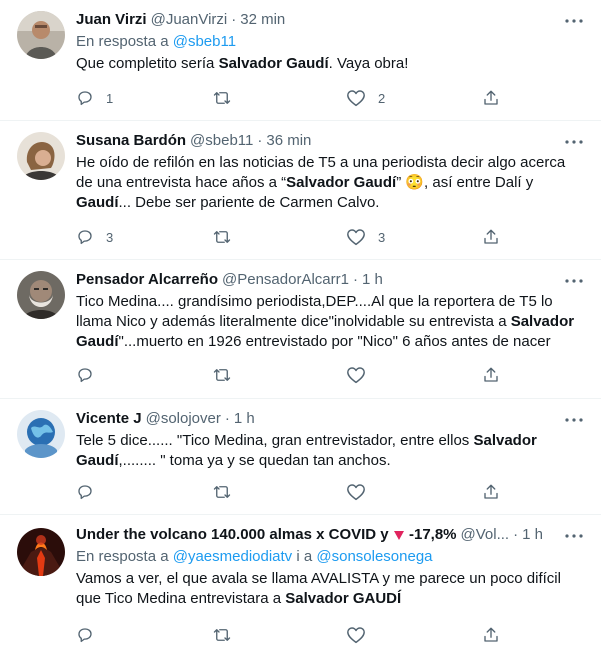 Image resolution: width=601 pixels, height=658 pixels. I want to click on like-button: 2, so click(365, 98).